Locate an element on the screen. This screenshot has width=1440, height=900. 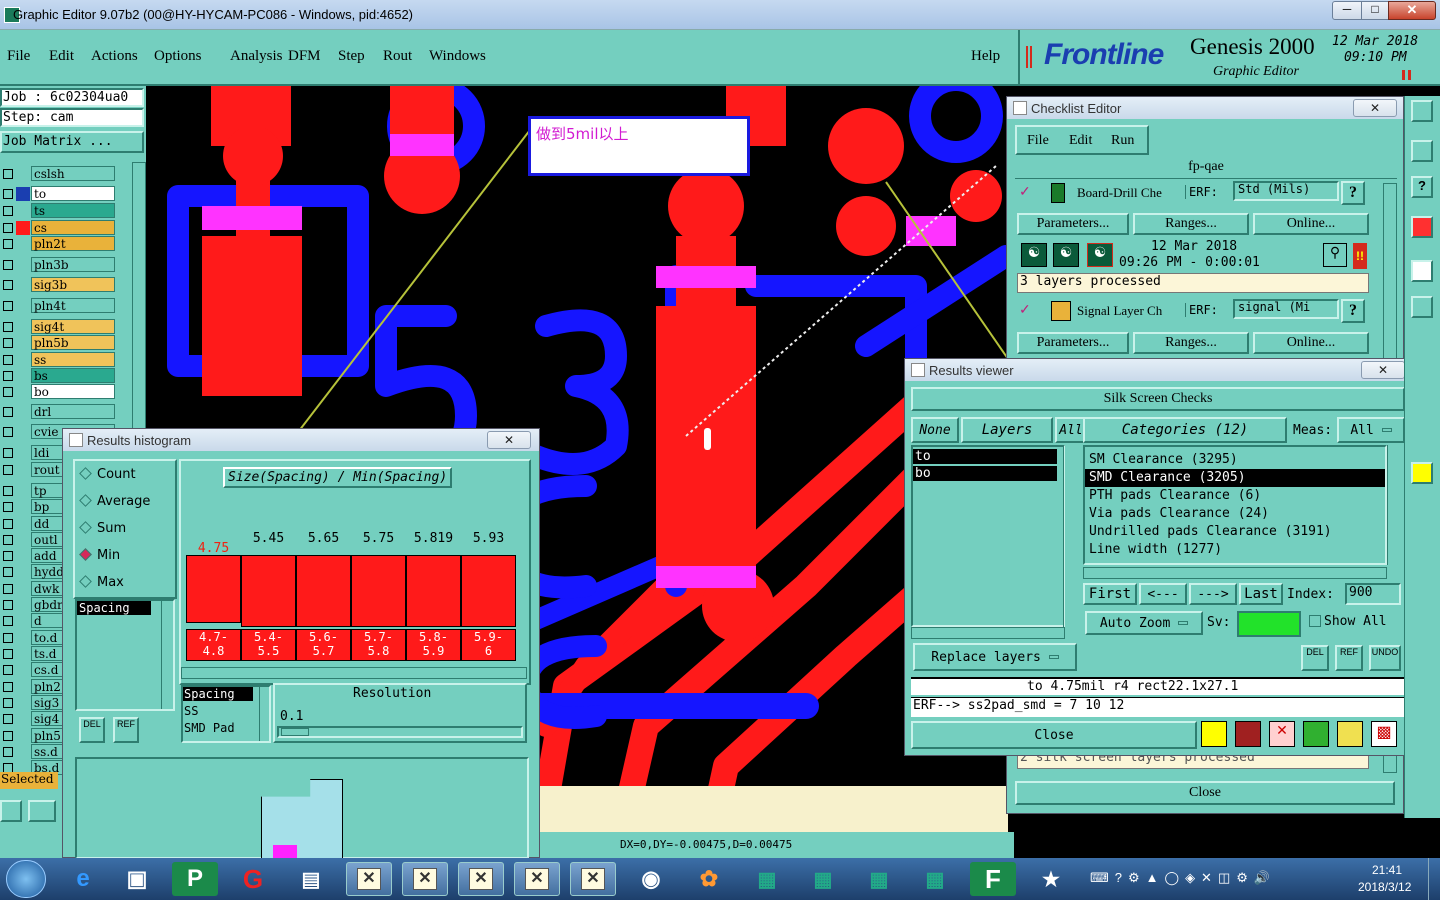
histogram-icon: ▩ is located at coordinates (1384, 734).